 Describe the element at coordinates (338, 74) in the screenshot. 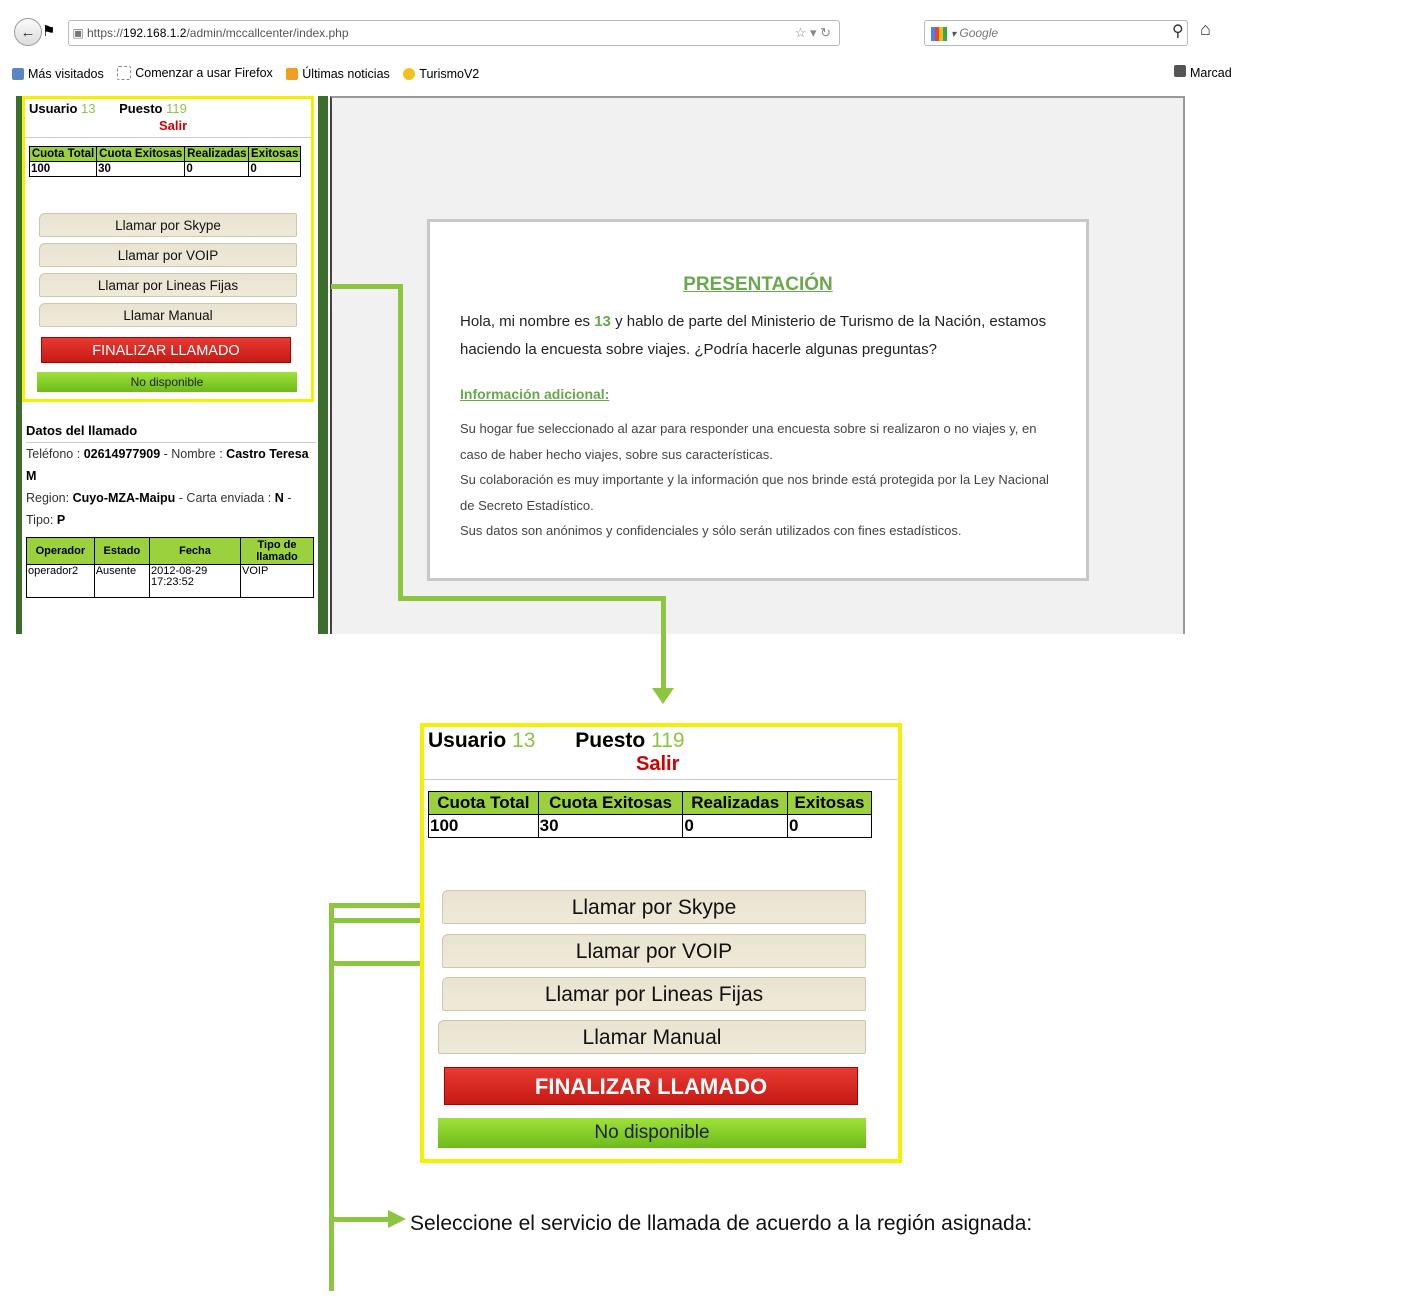

I see `bookmark-noticias: Últimas noticias` at that location.